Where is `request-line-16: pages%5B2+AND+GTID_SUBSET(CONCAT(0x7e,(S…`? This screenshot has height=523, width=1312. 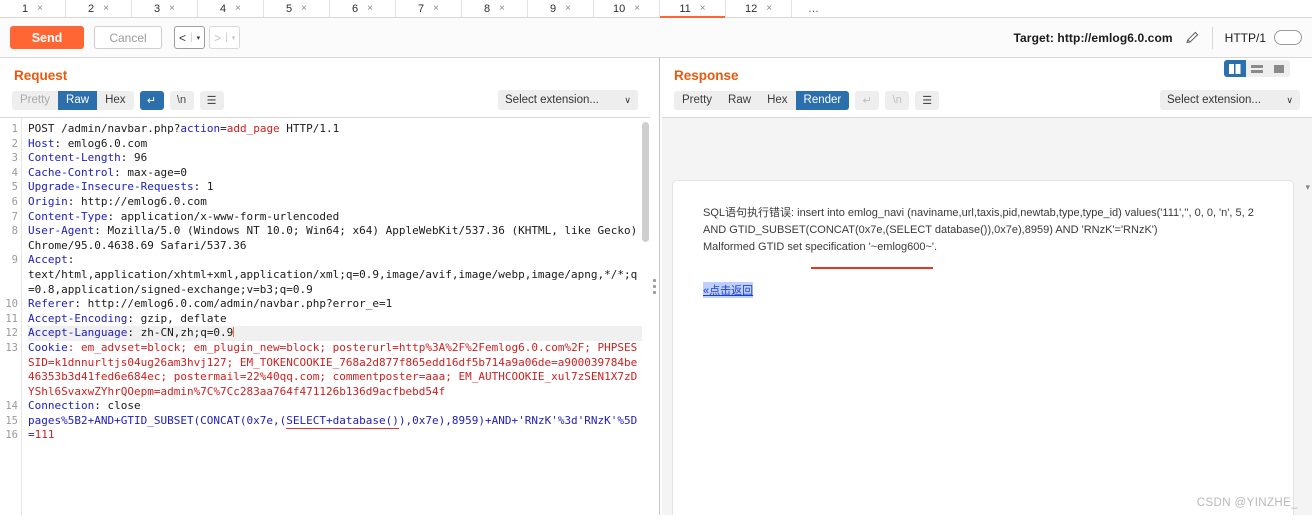
request-line-16: pages%5B2+AND+GTID_SUBSET(CONCAT(0x7e,(S… is located at coordinates (333, 427).